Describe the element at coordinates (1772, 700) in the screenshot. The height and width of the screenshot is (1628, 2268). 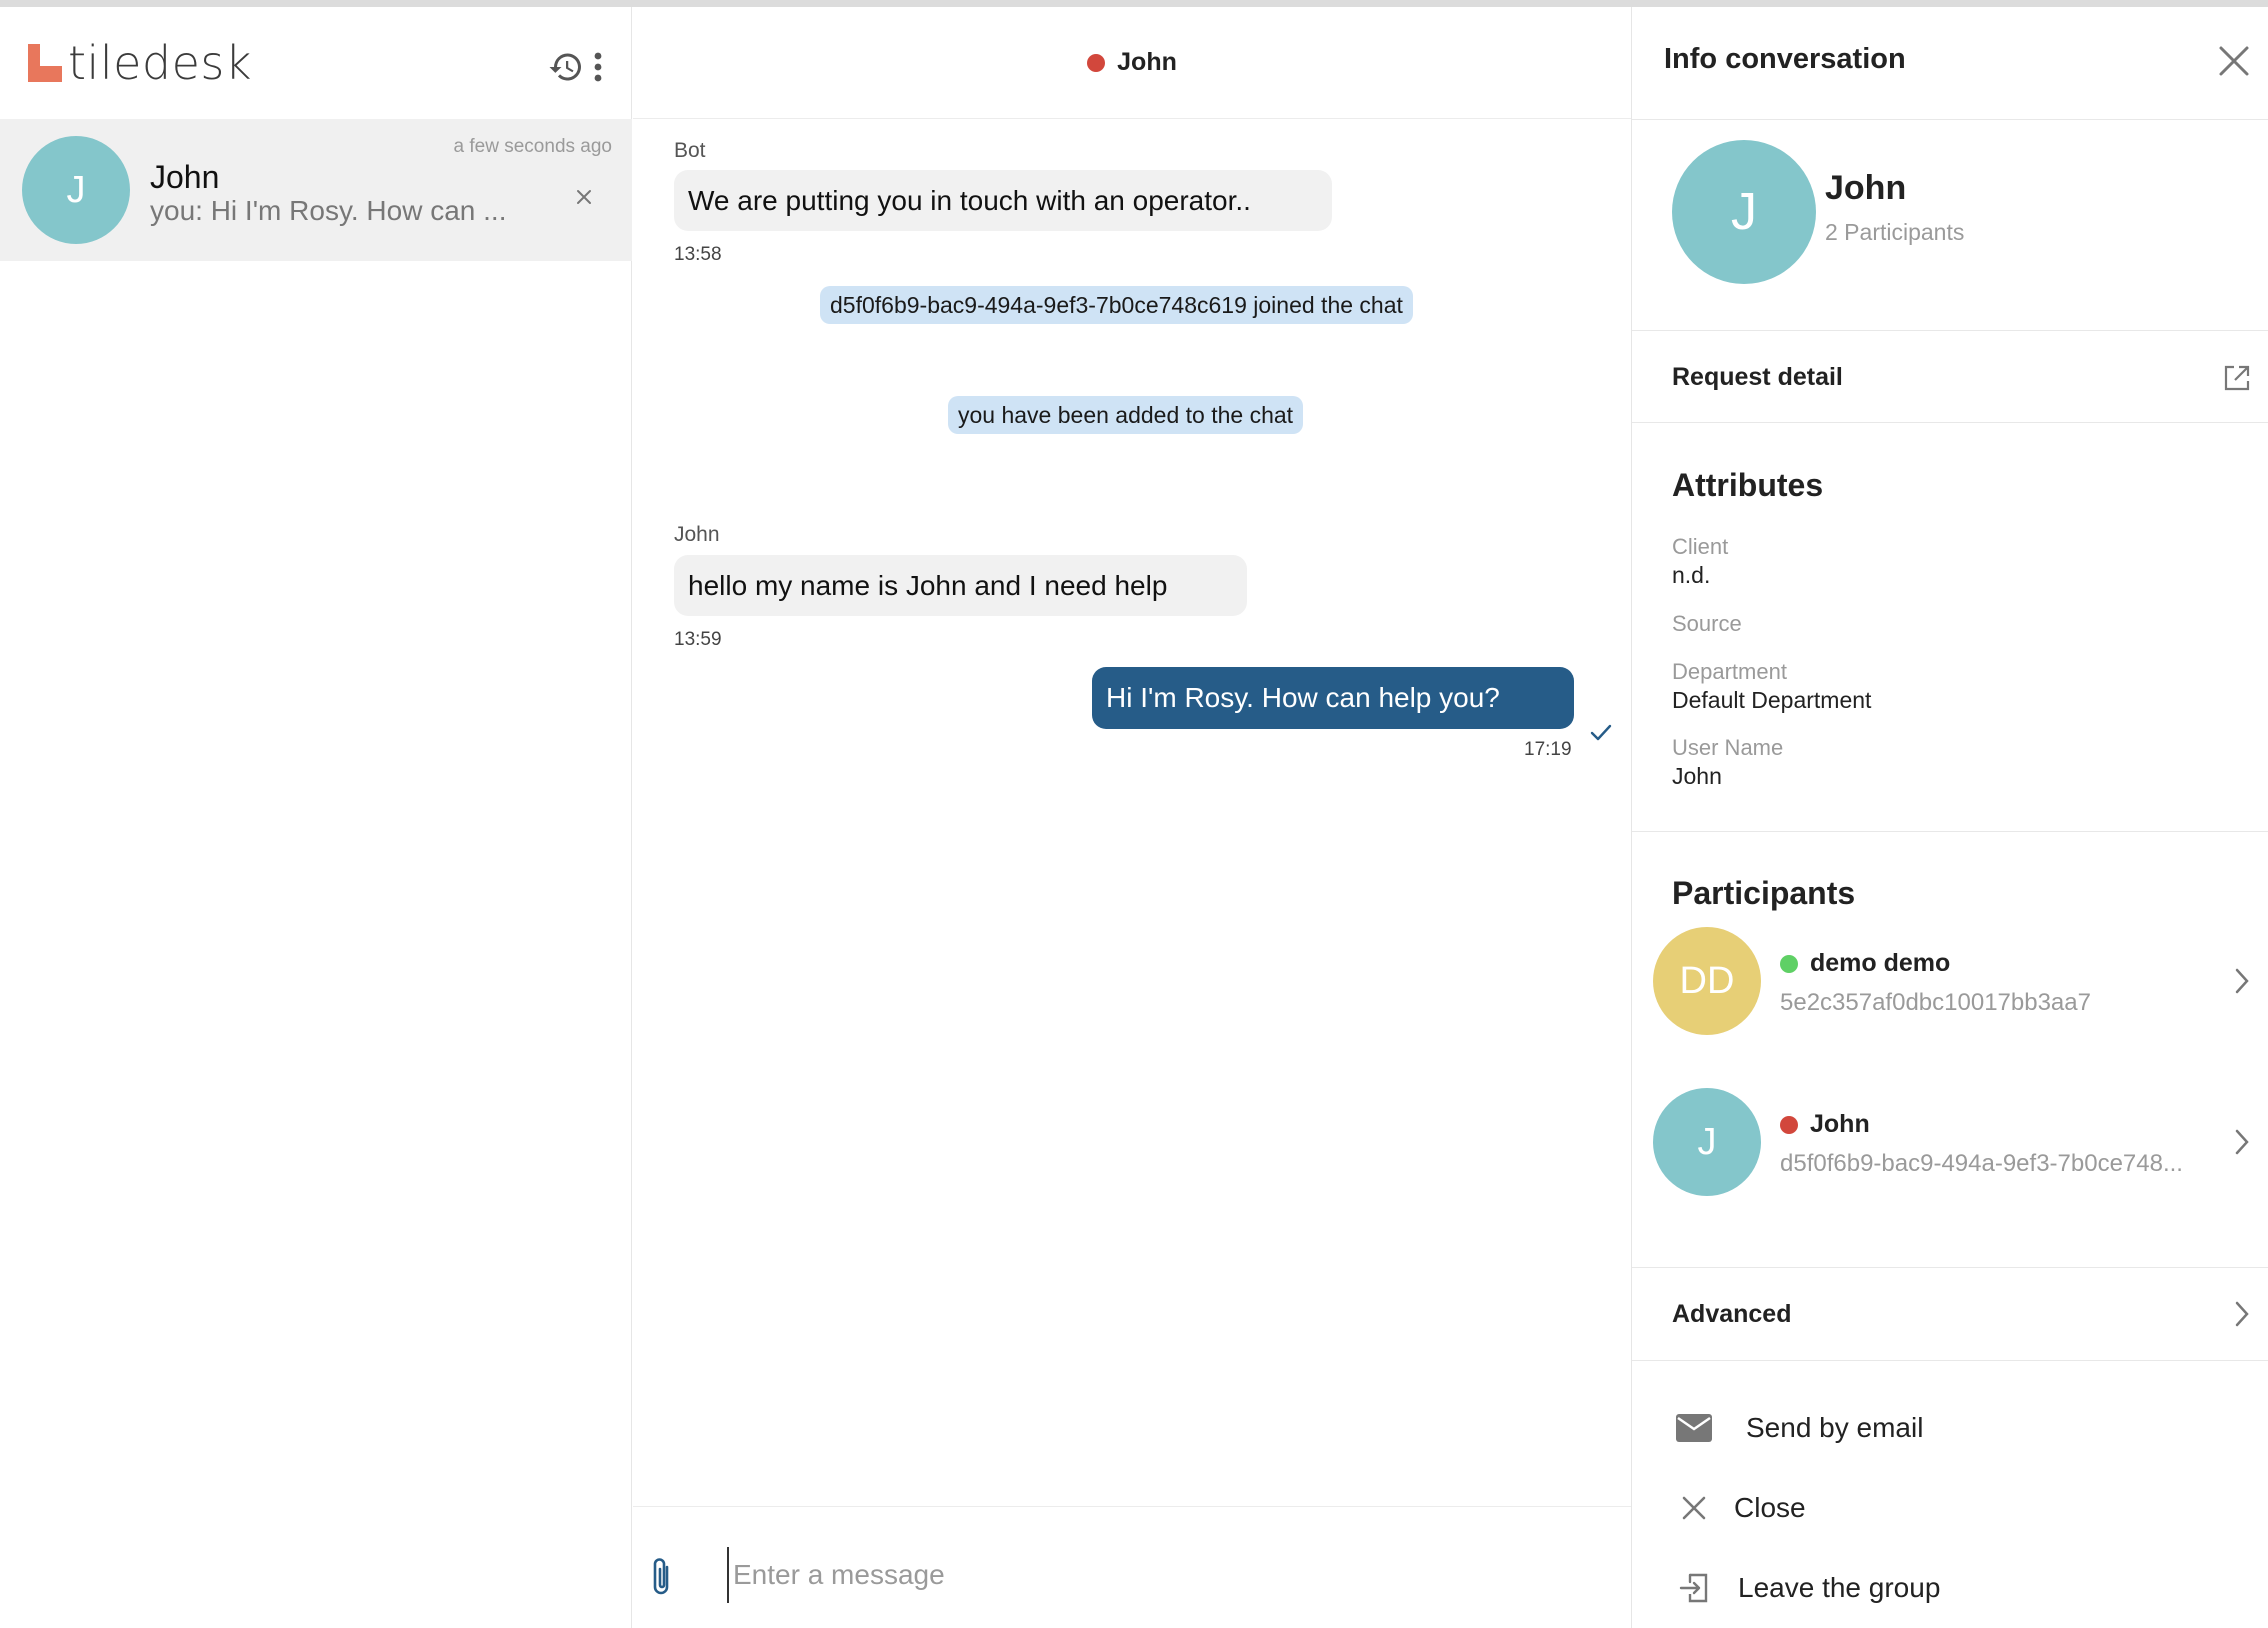
I see `attribute-value: Default Department` at that location.